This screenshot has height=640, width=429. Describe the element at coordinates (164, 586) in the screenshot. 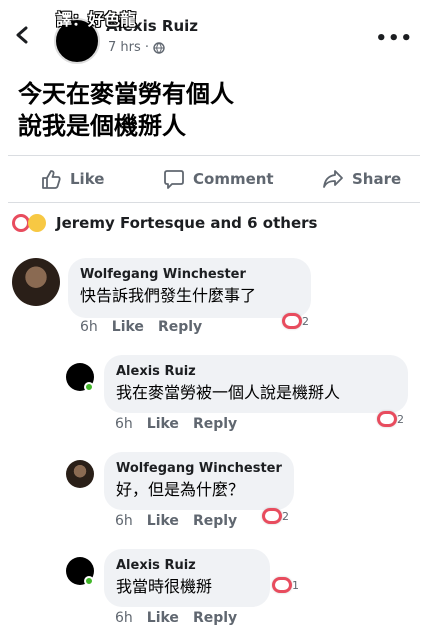

I see `comment-text: 我當時很機掰` at that location.